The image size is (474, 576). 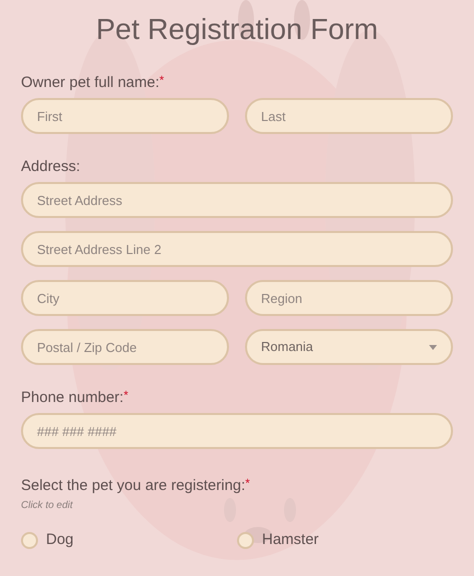 What do you see at coordinates (290, 540) in the screenshot?
I see `radio-label: Hamster` at bounding box center [290, 540].